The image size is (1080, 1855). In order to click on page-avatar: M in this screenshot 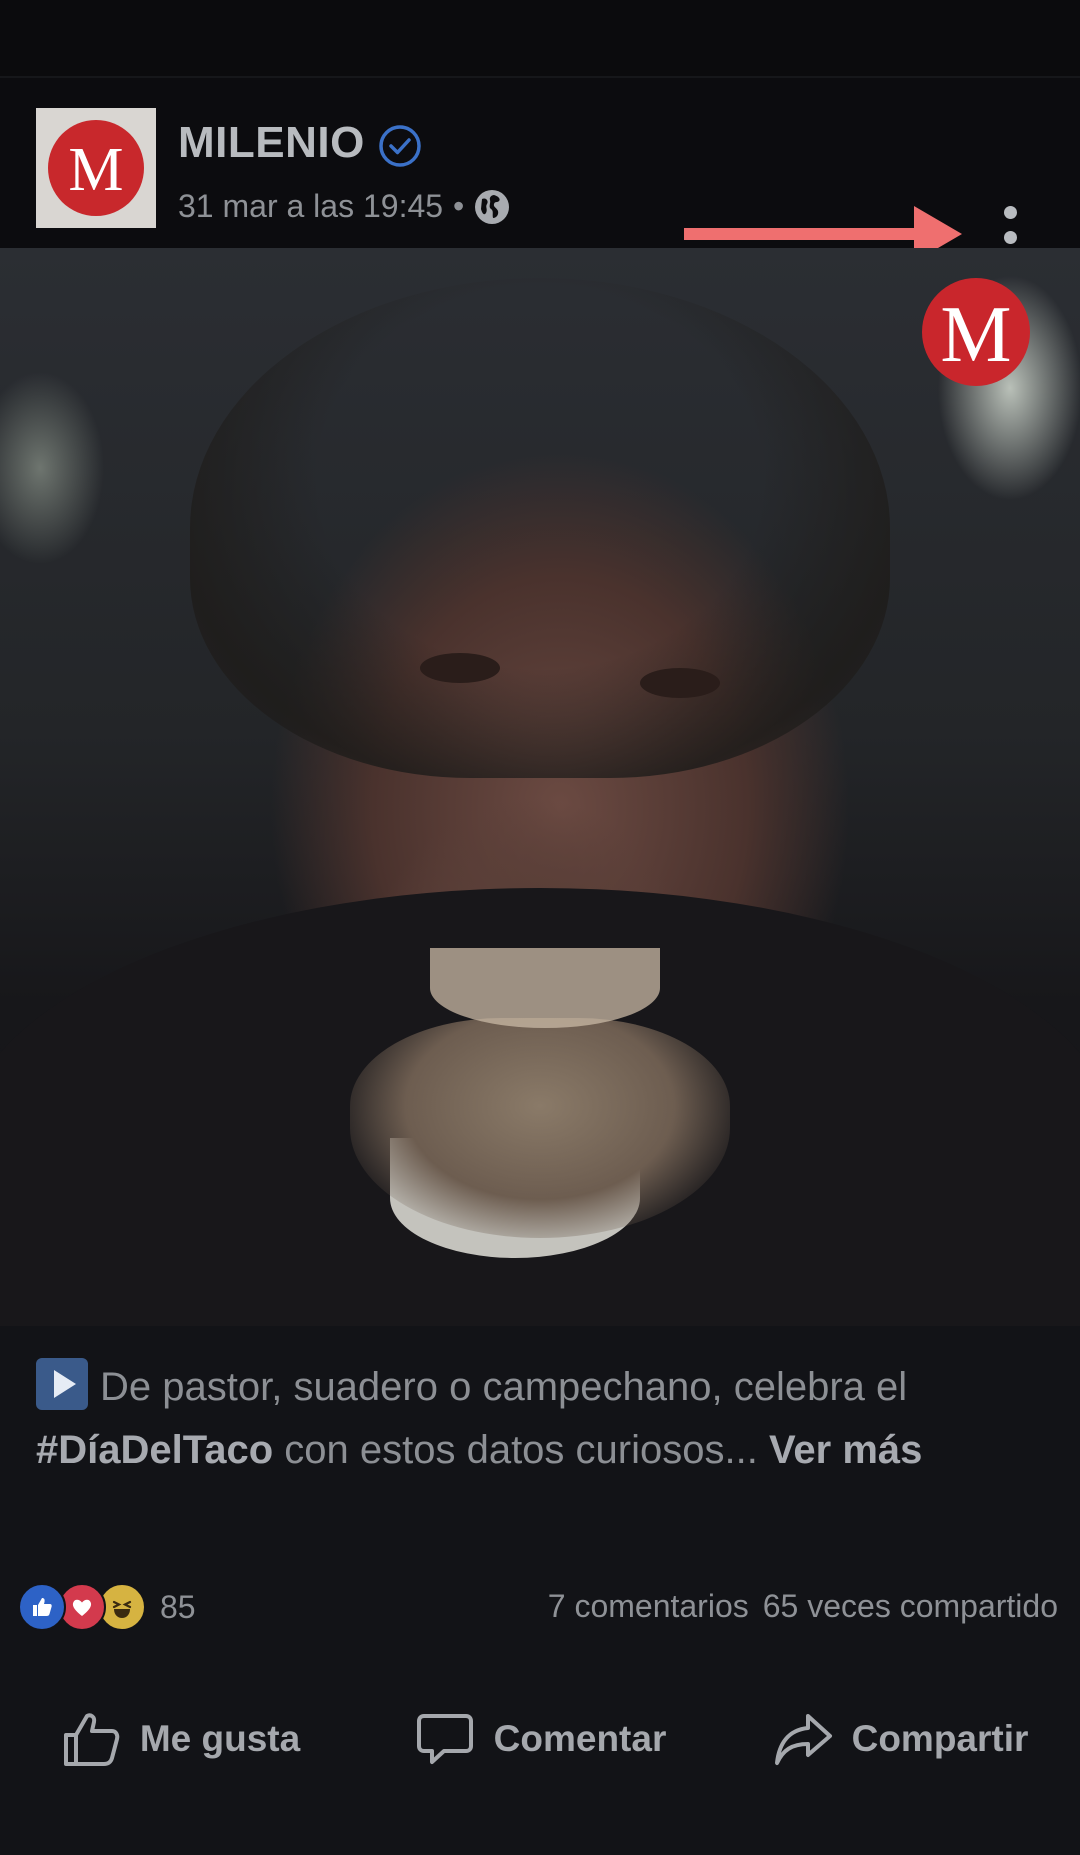, I will do `click(96, 168)`.